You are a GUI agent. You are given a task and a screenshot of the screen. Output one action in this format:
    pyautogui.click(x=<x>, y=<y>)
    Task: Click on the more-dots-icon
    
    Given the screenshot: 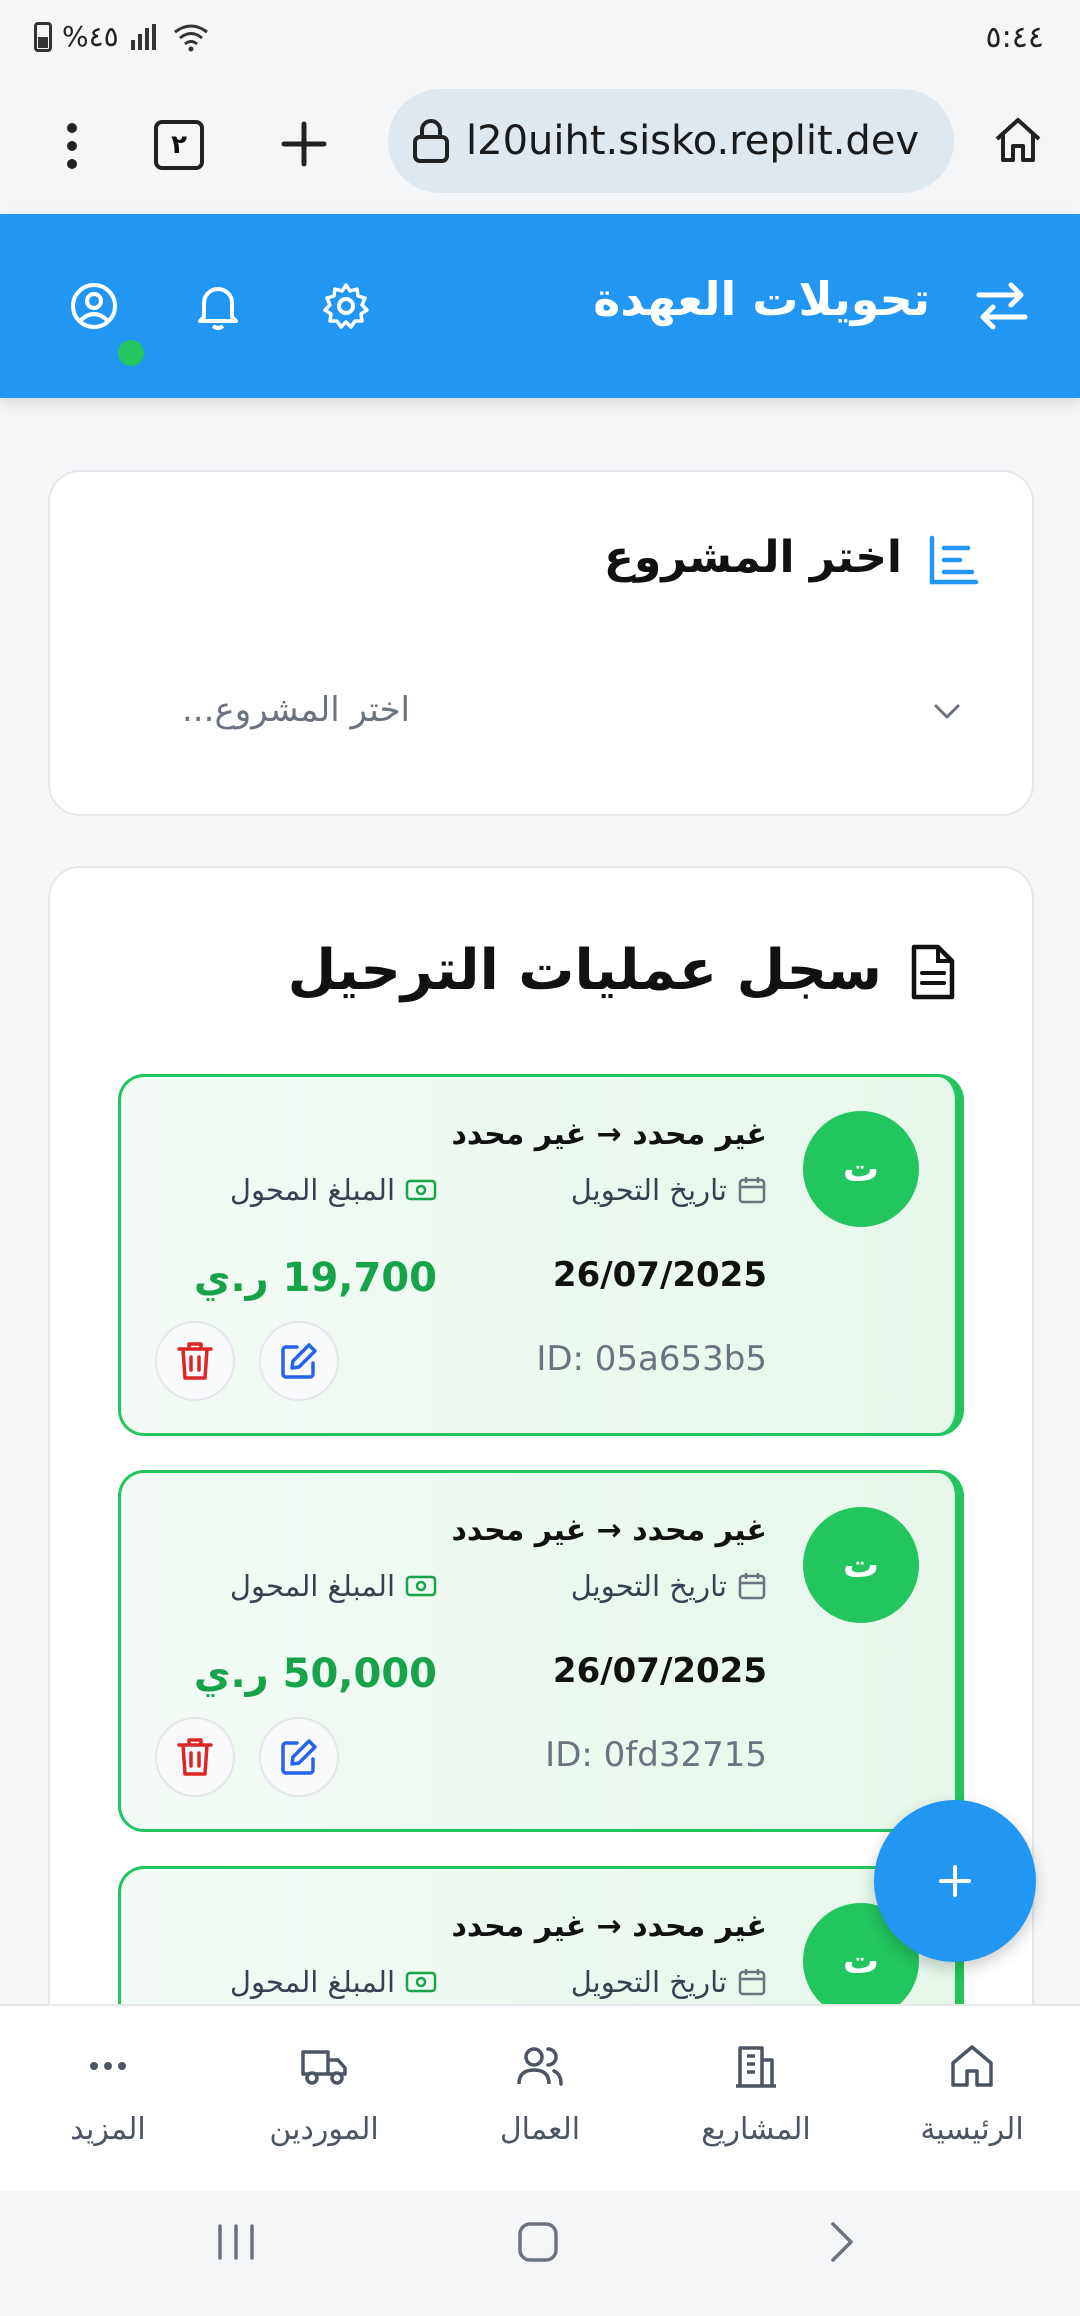 What is the action you would take?
    pyautogui.click(x=108, y=2066)
    